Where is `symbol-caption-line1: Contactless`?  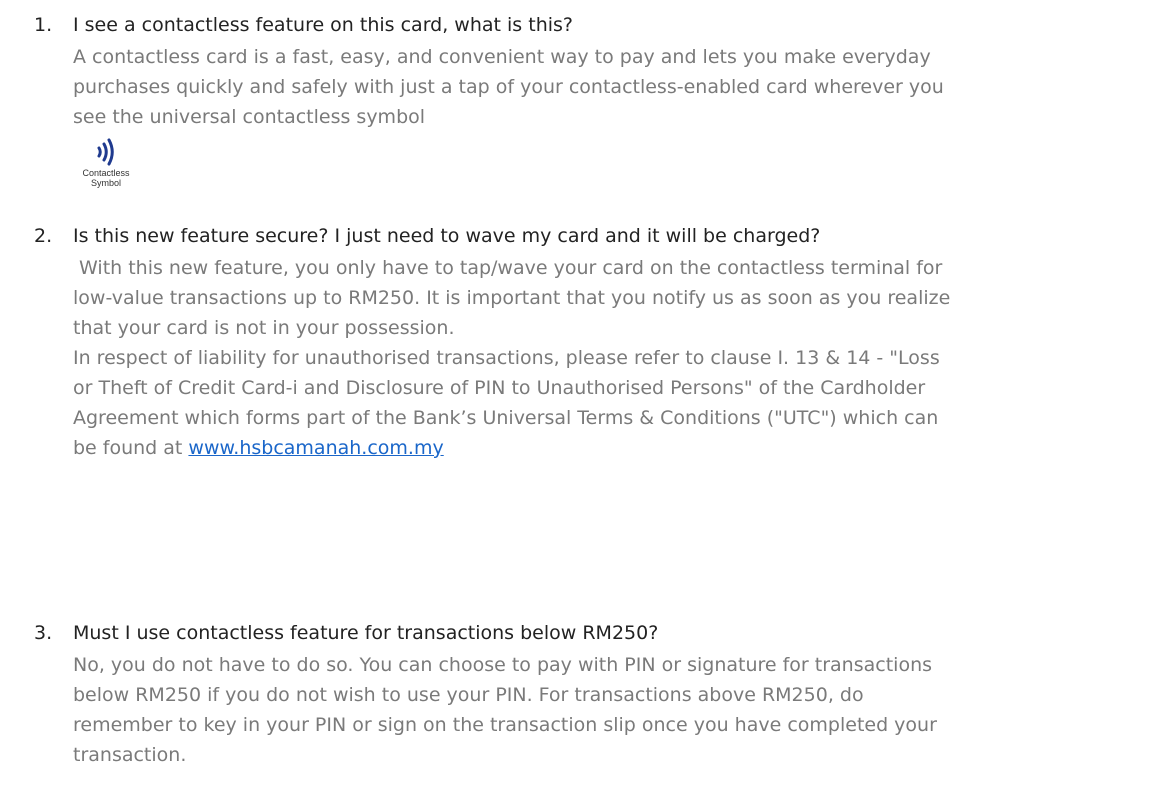 symbol-caption-line1: Contactless is located at coordinates (106, 173).